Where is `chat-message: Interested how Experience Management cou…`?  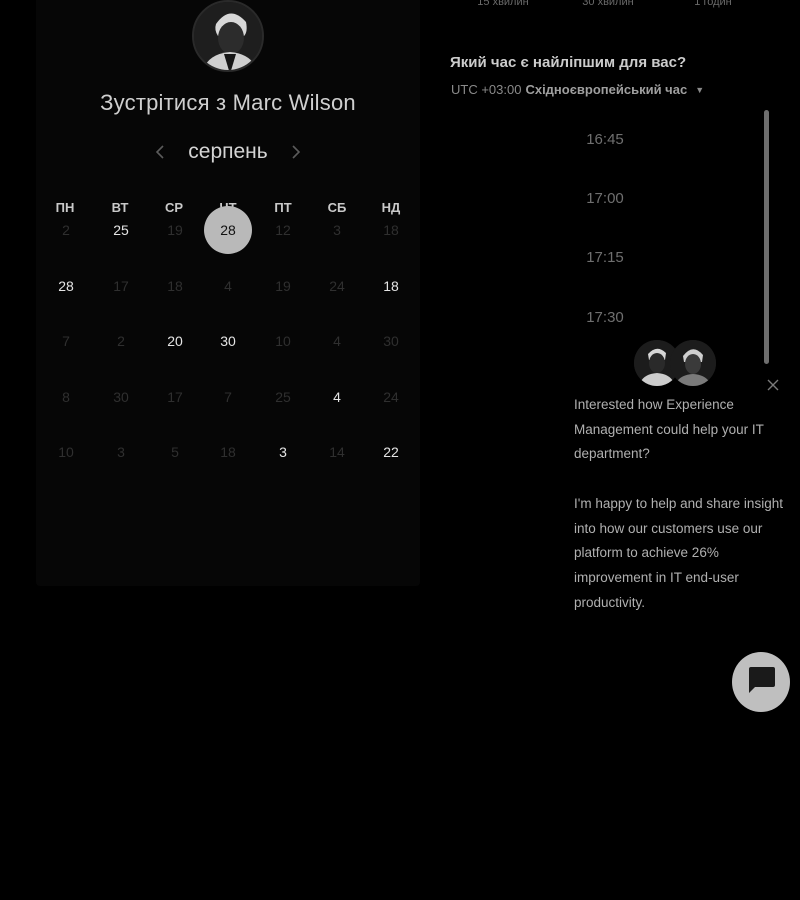
chat-message: Interested how Experience Management cou… is located at coordinates (684, 516).